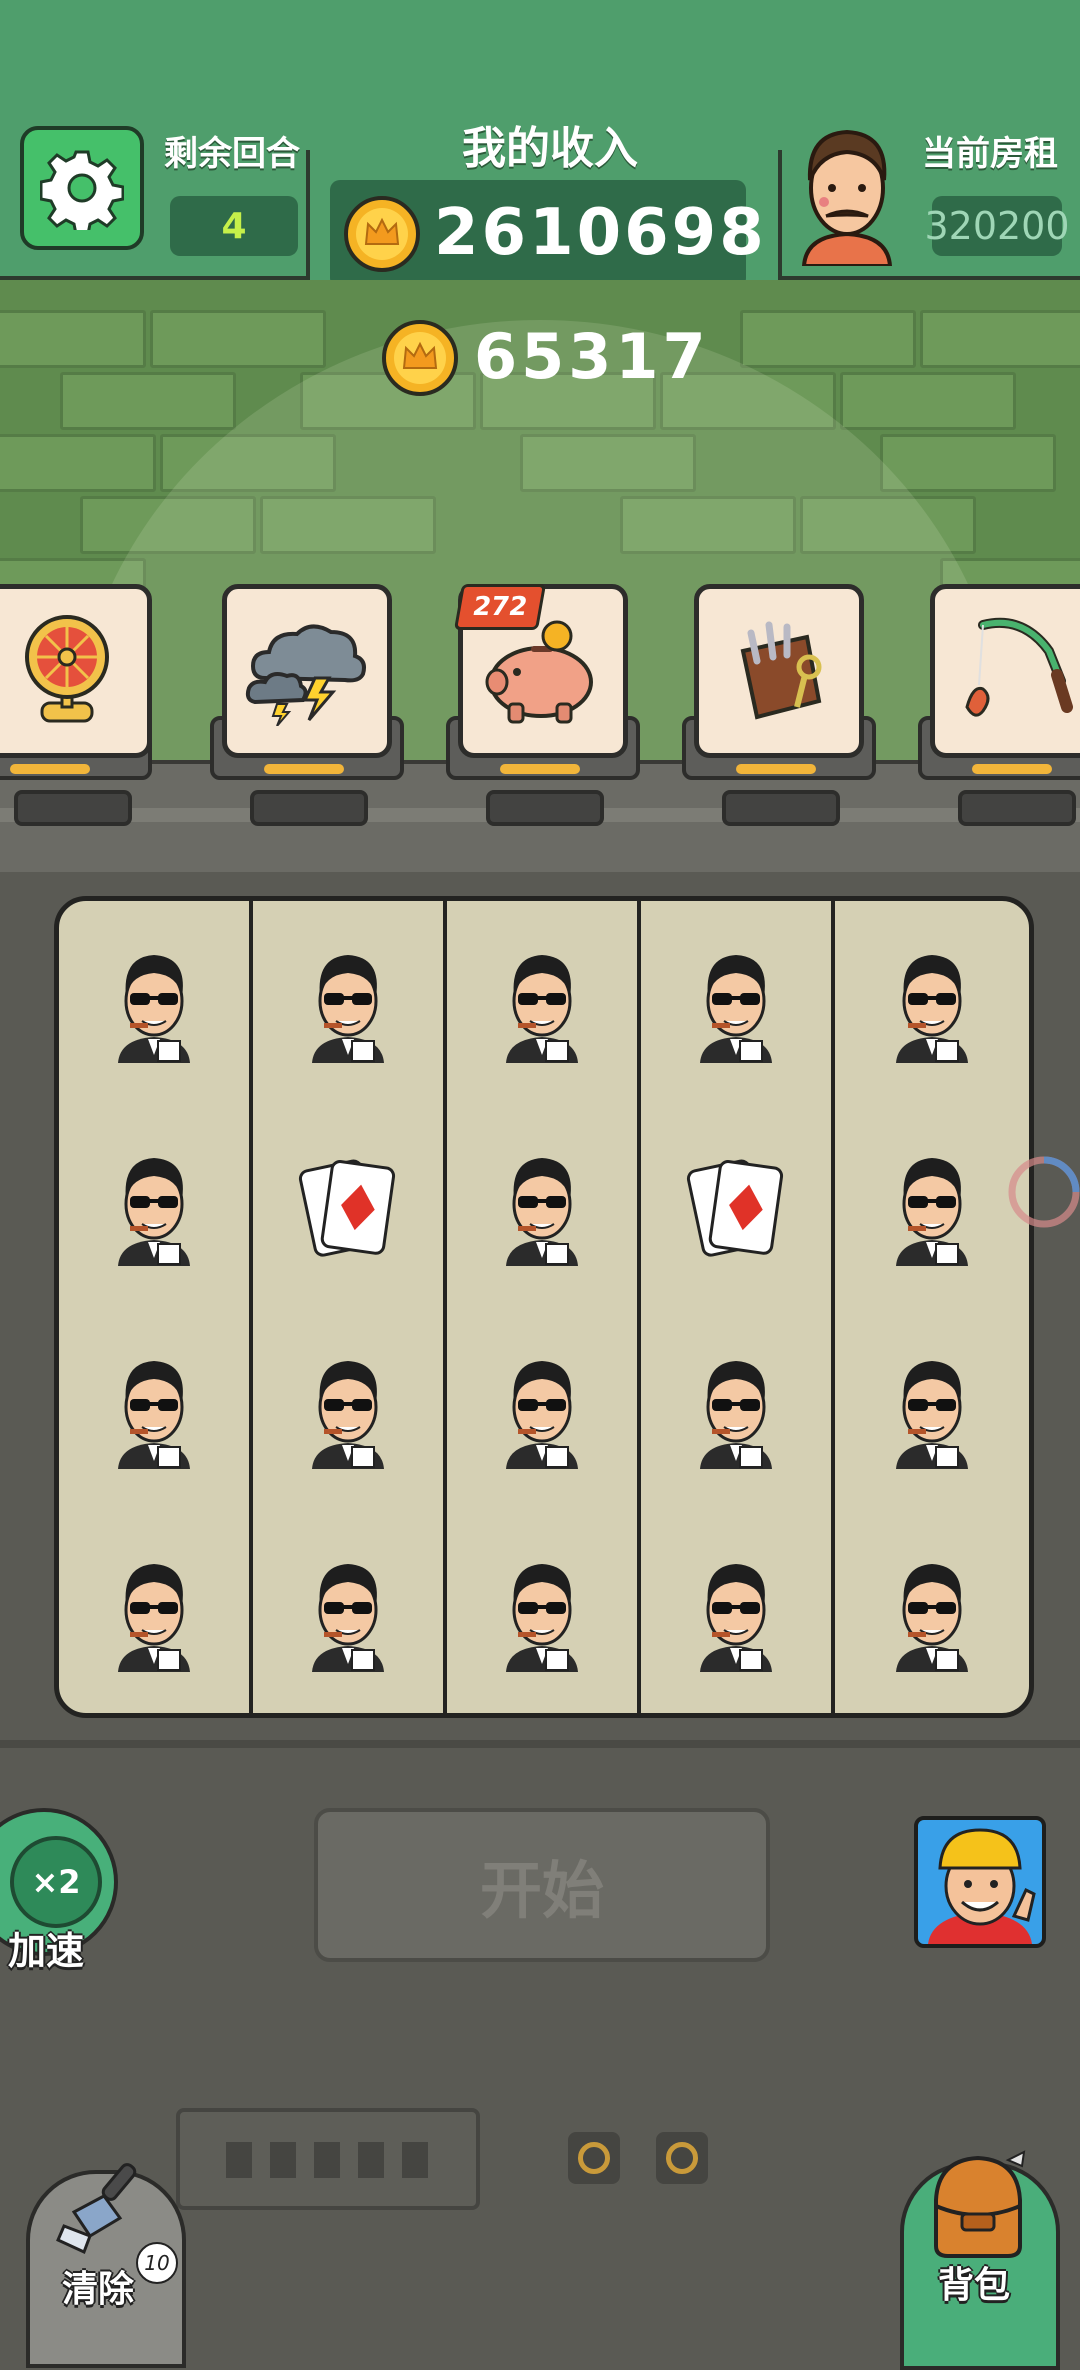  What do you see at coordinates (1044, 1192) in the screenshot?
I see `loading-ring-icon` at bounding box center [1044, 1192].